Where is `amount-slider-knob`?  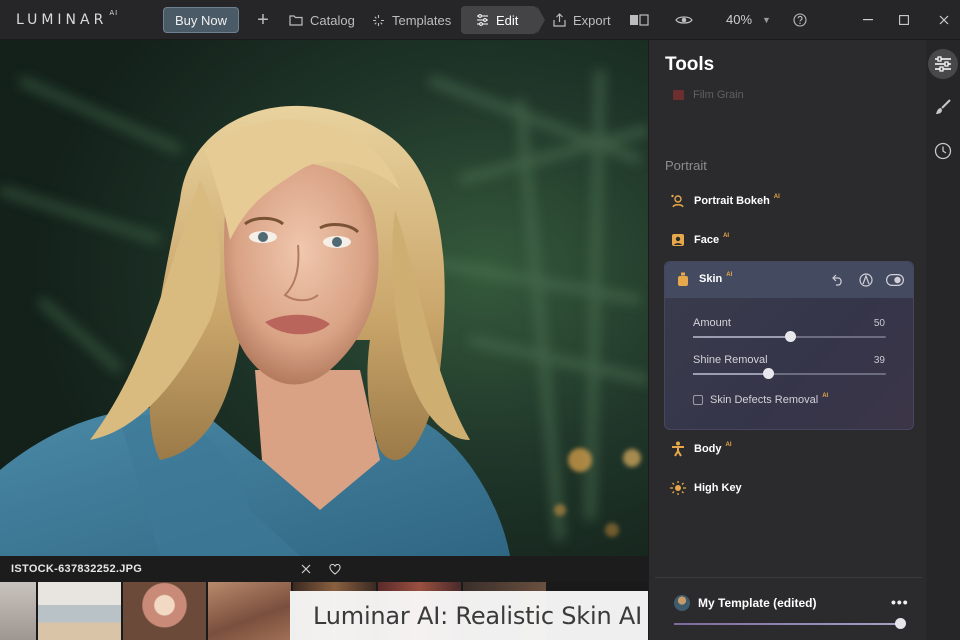
amount-slider-knob is located at coordinates (790, 336).